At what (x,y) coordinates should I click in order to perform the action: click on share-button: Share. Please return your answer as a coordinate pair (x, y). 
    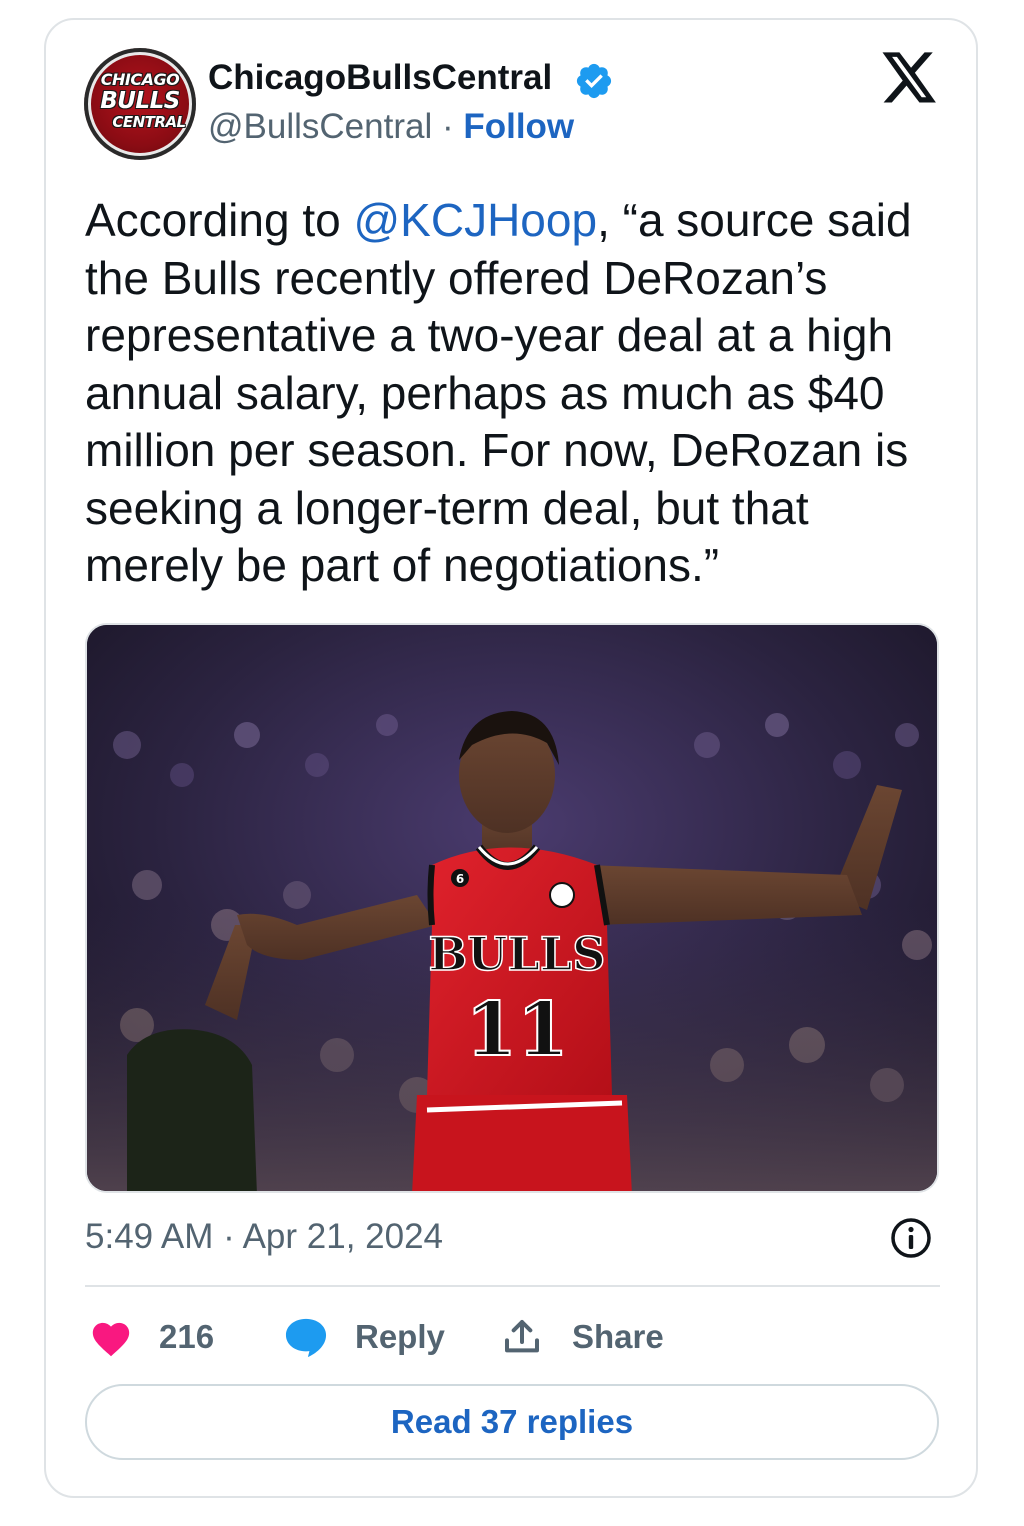
    Looking at the image, I should click on (583, 1337).